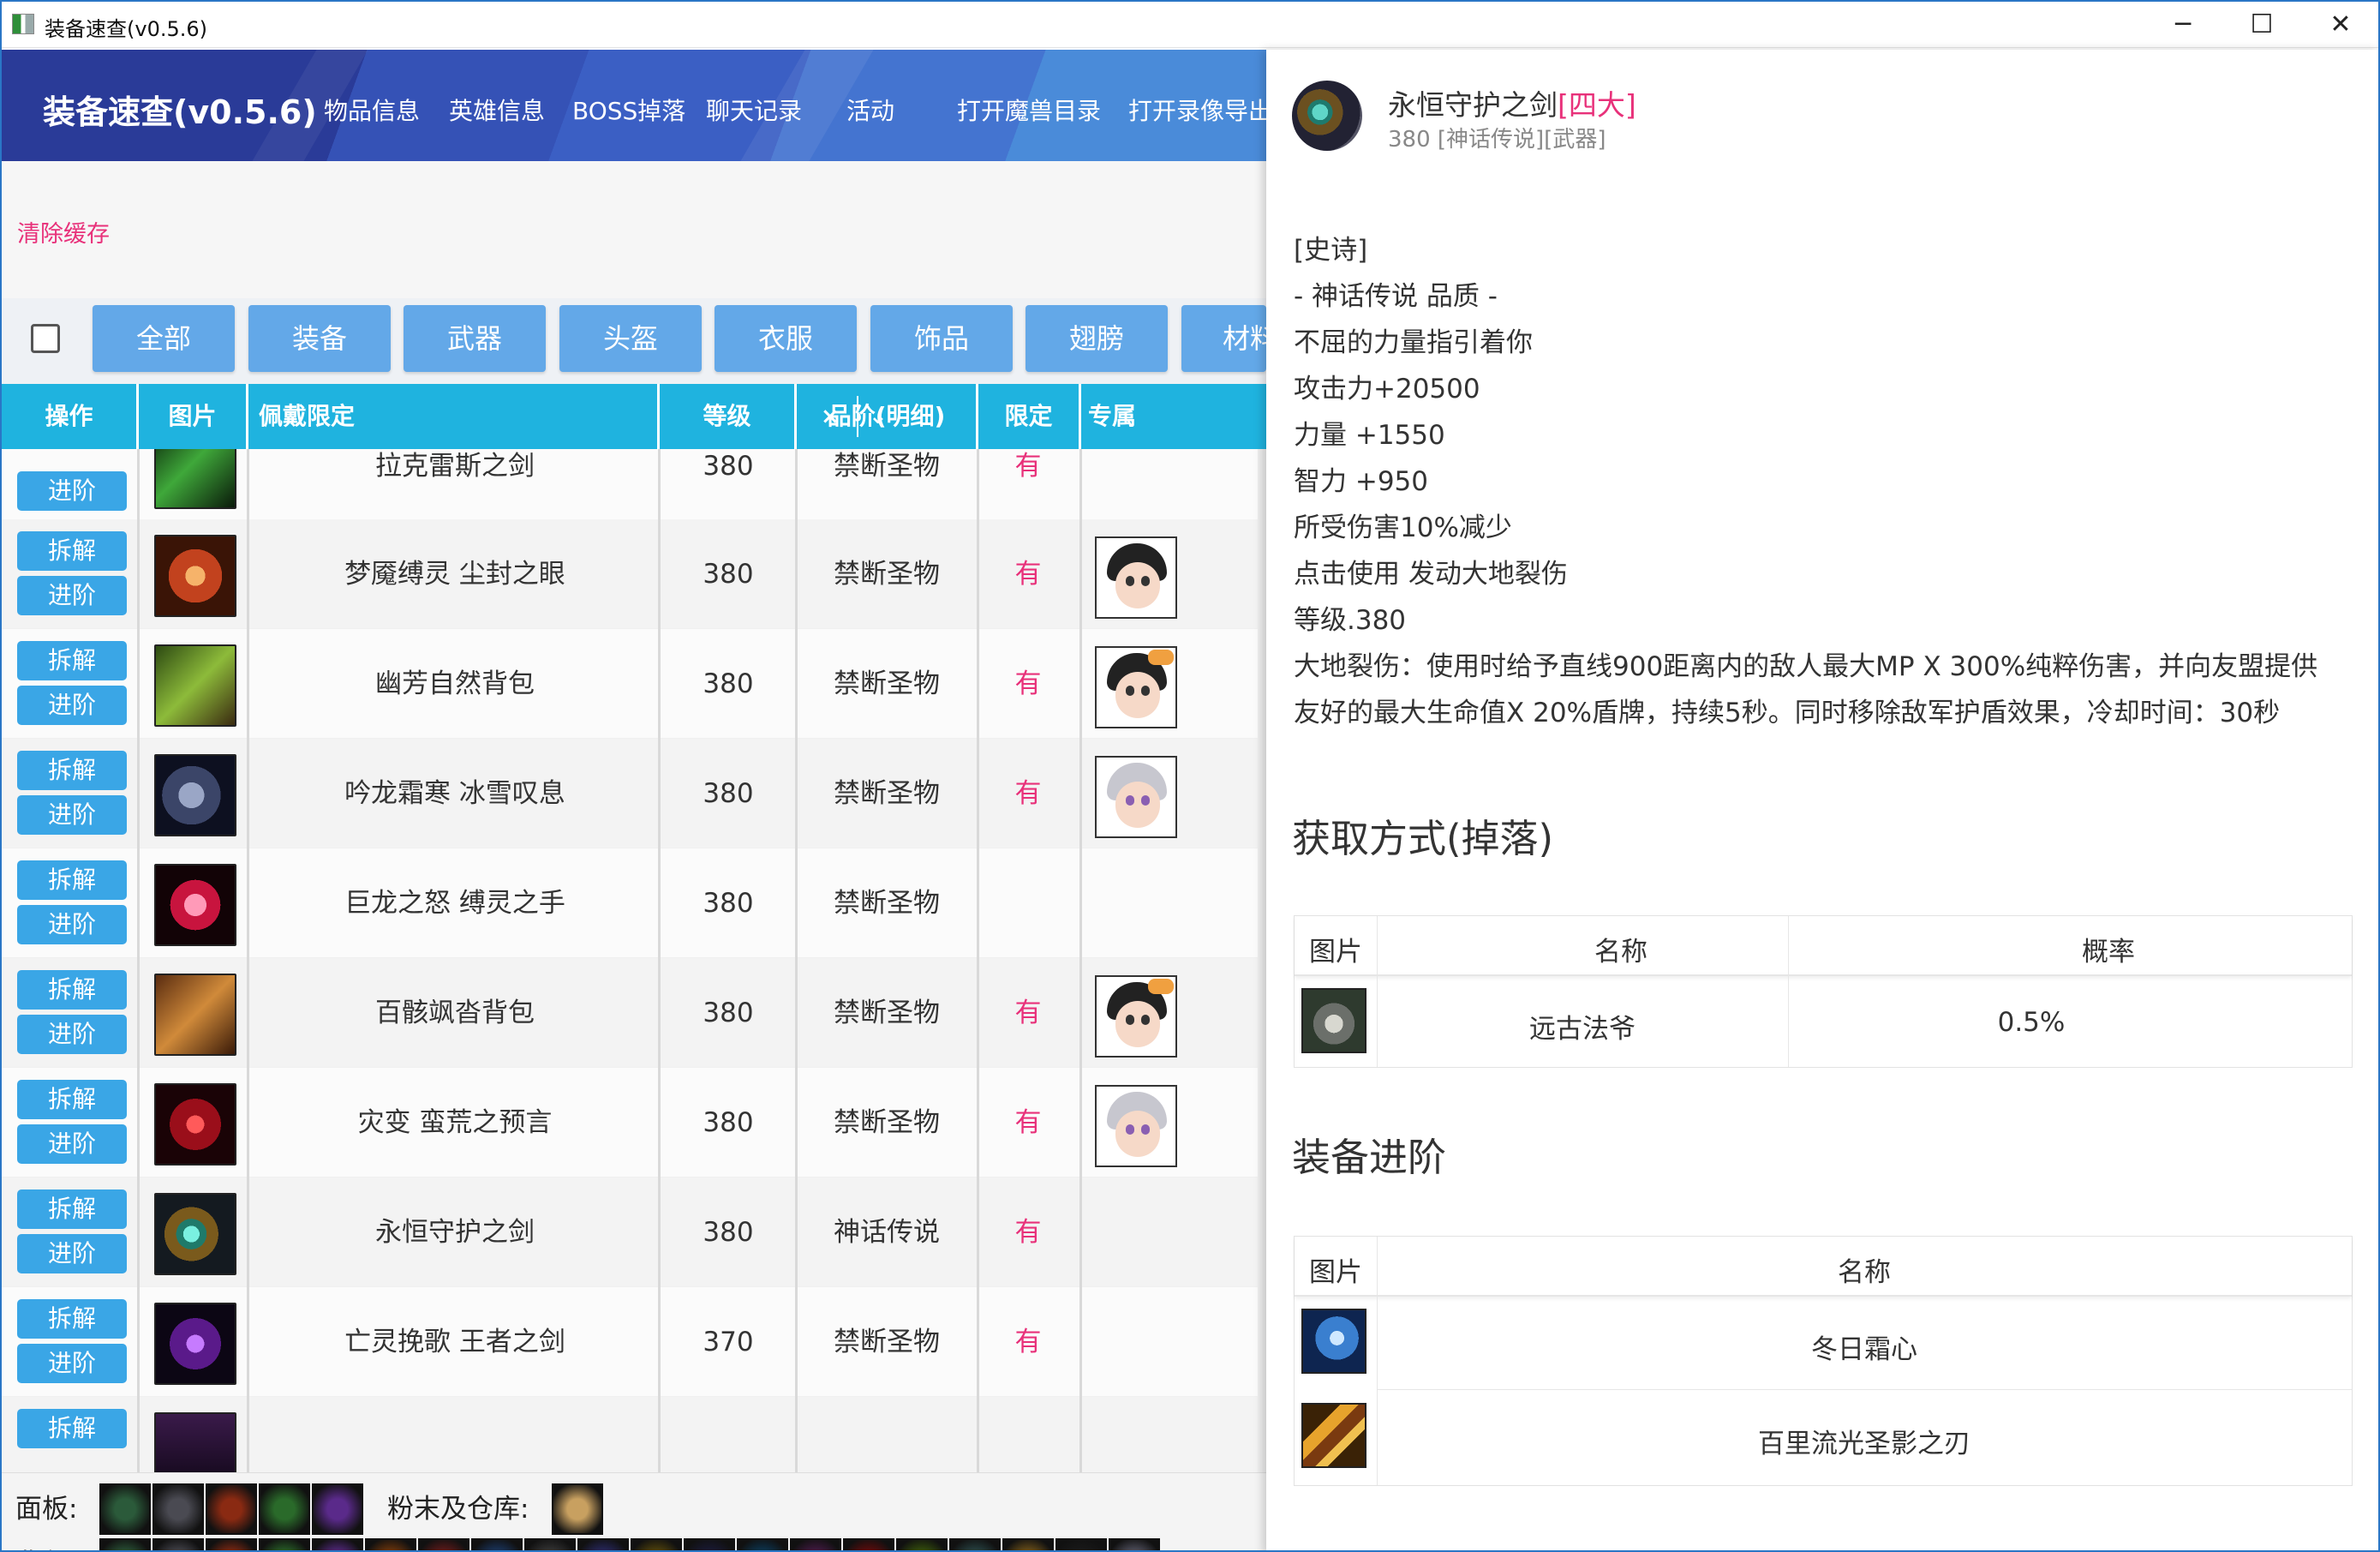  Describe the element at coordinates (634, 1437) in the screenshot. I see `table-row: 拆解` at that location.